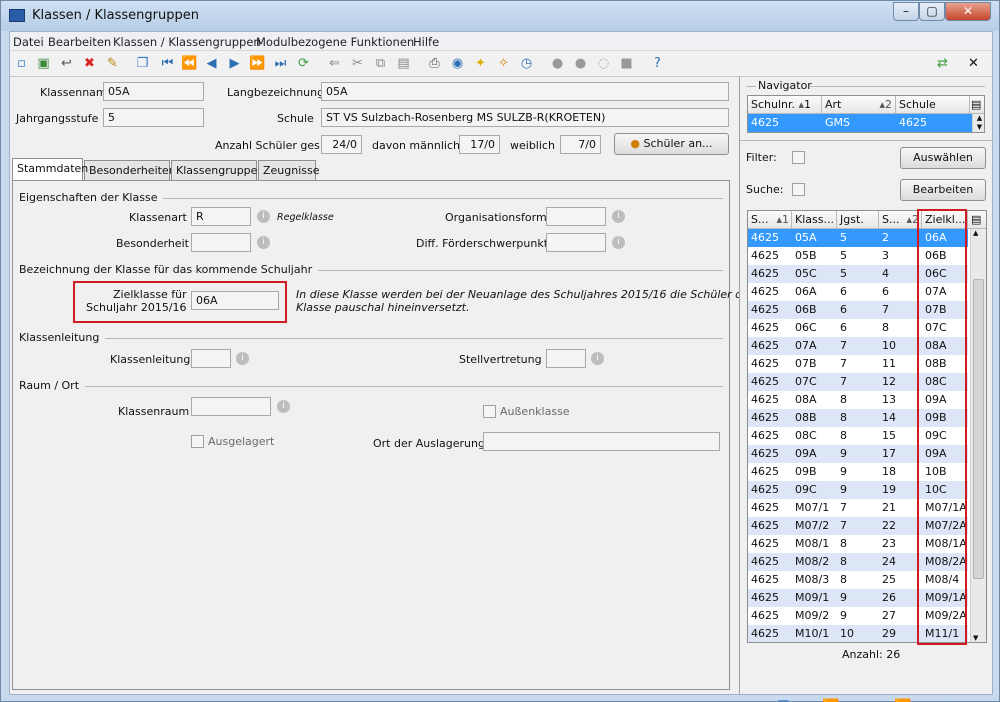  Describe the element at coordinates (601, 441) in the screenshot. I see `ort-auslagerung-field` at that location.